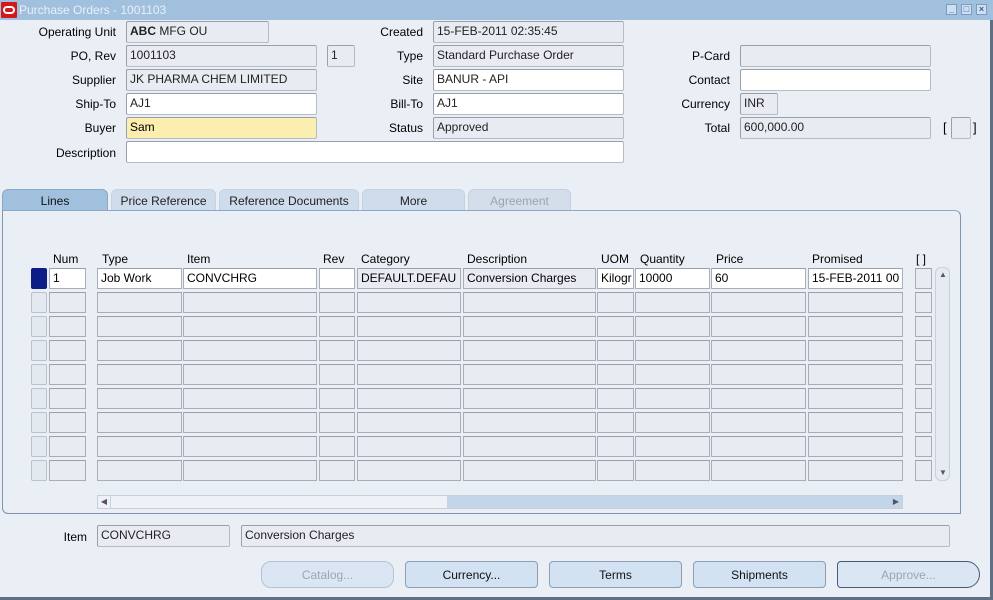  What do you see at coordinates (289, 200) in the screenshot?
I see `tab-reference-documents: Reference Documents` at bounding box center [289, 200].